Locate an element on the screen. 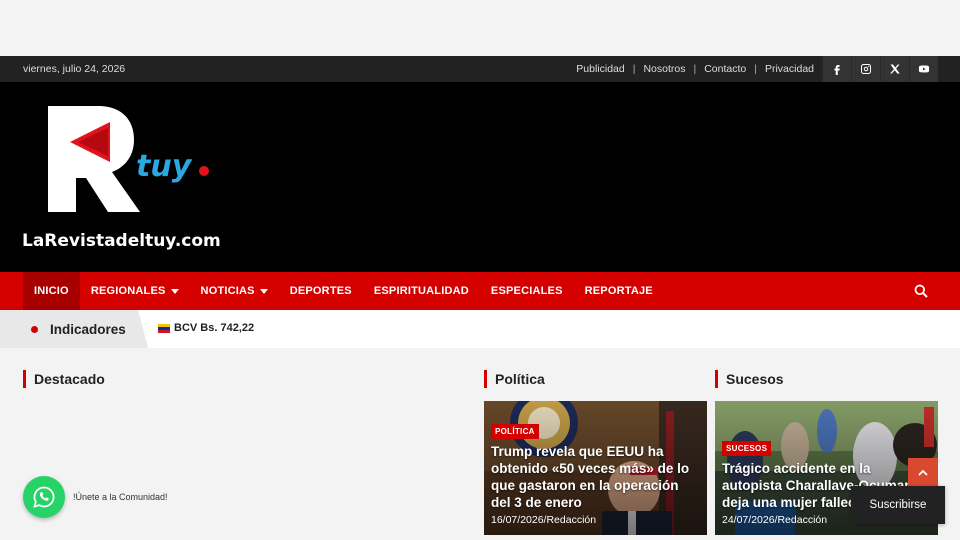 This screenshot has height=540, width=960. subscribe-button: Suscribirse is located at coordinates (898, 505).